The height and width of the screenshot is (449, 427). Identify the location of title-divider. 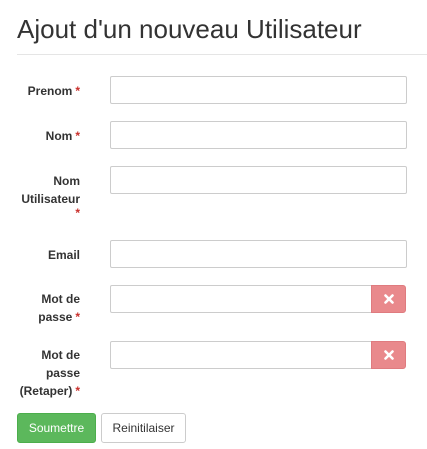
(222, 54).